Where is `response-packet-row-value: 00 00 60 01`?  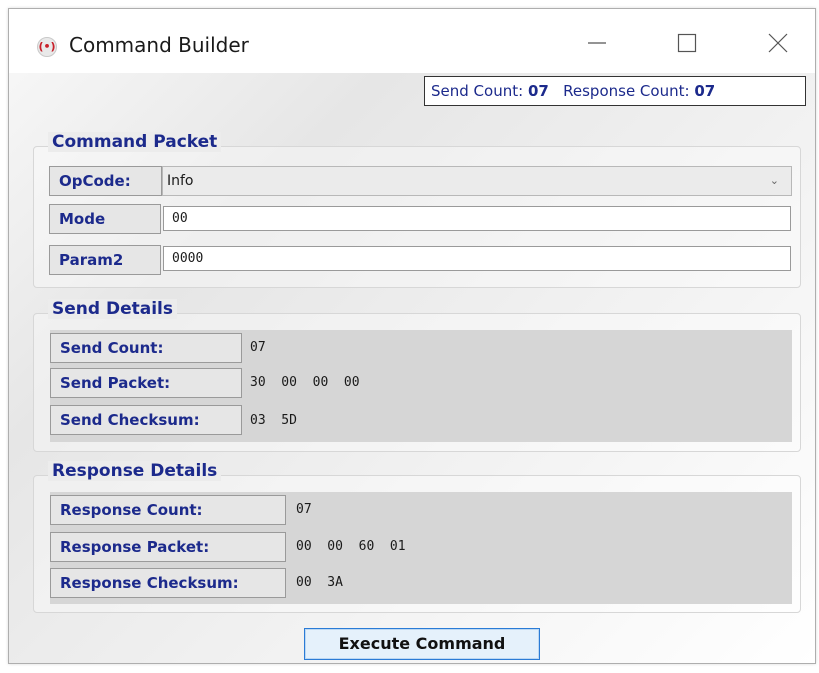
response-packet-row-value: 00 00 60 01 is located at coordinates (351, 546).